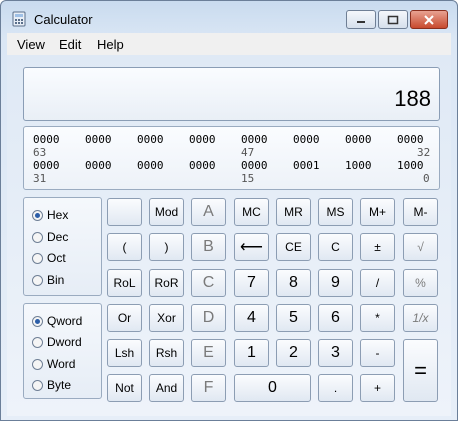 This screenshot has width=458, height=421. Describe the element at coordinates (377, 283) in the screenshot. I see `divide-key: /` at that location.